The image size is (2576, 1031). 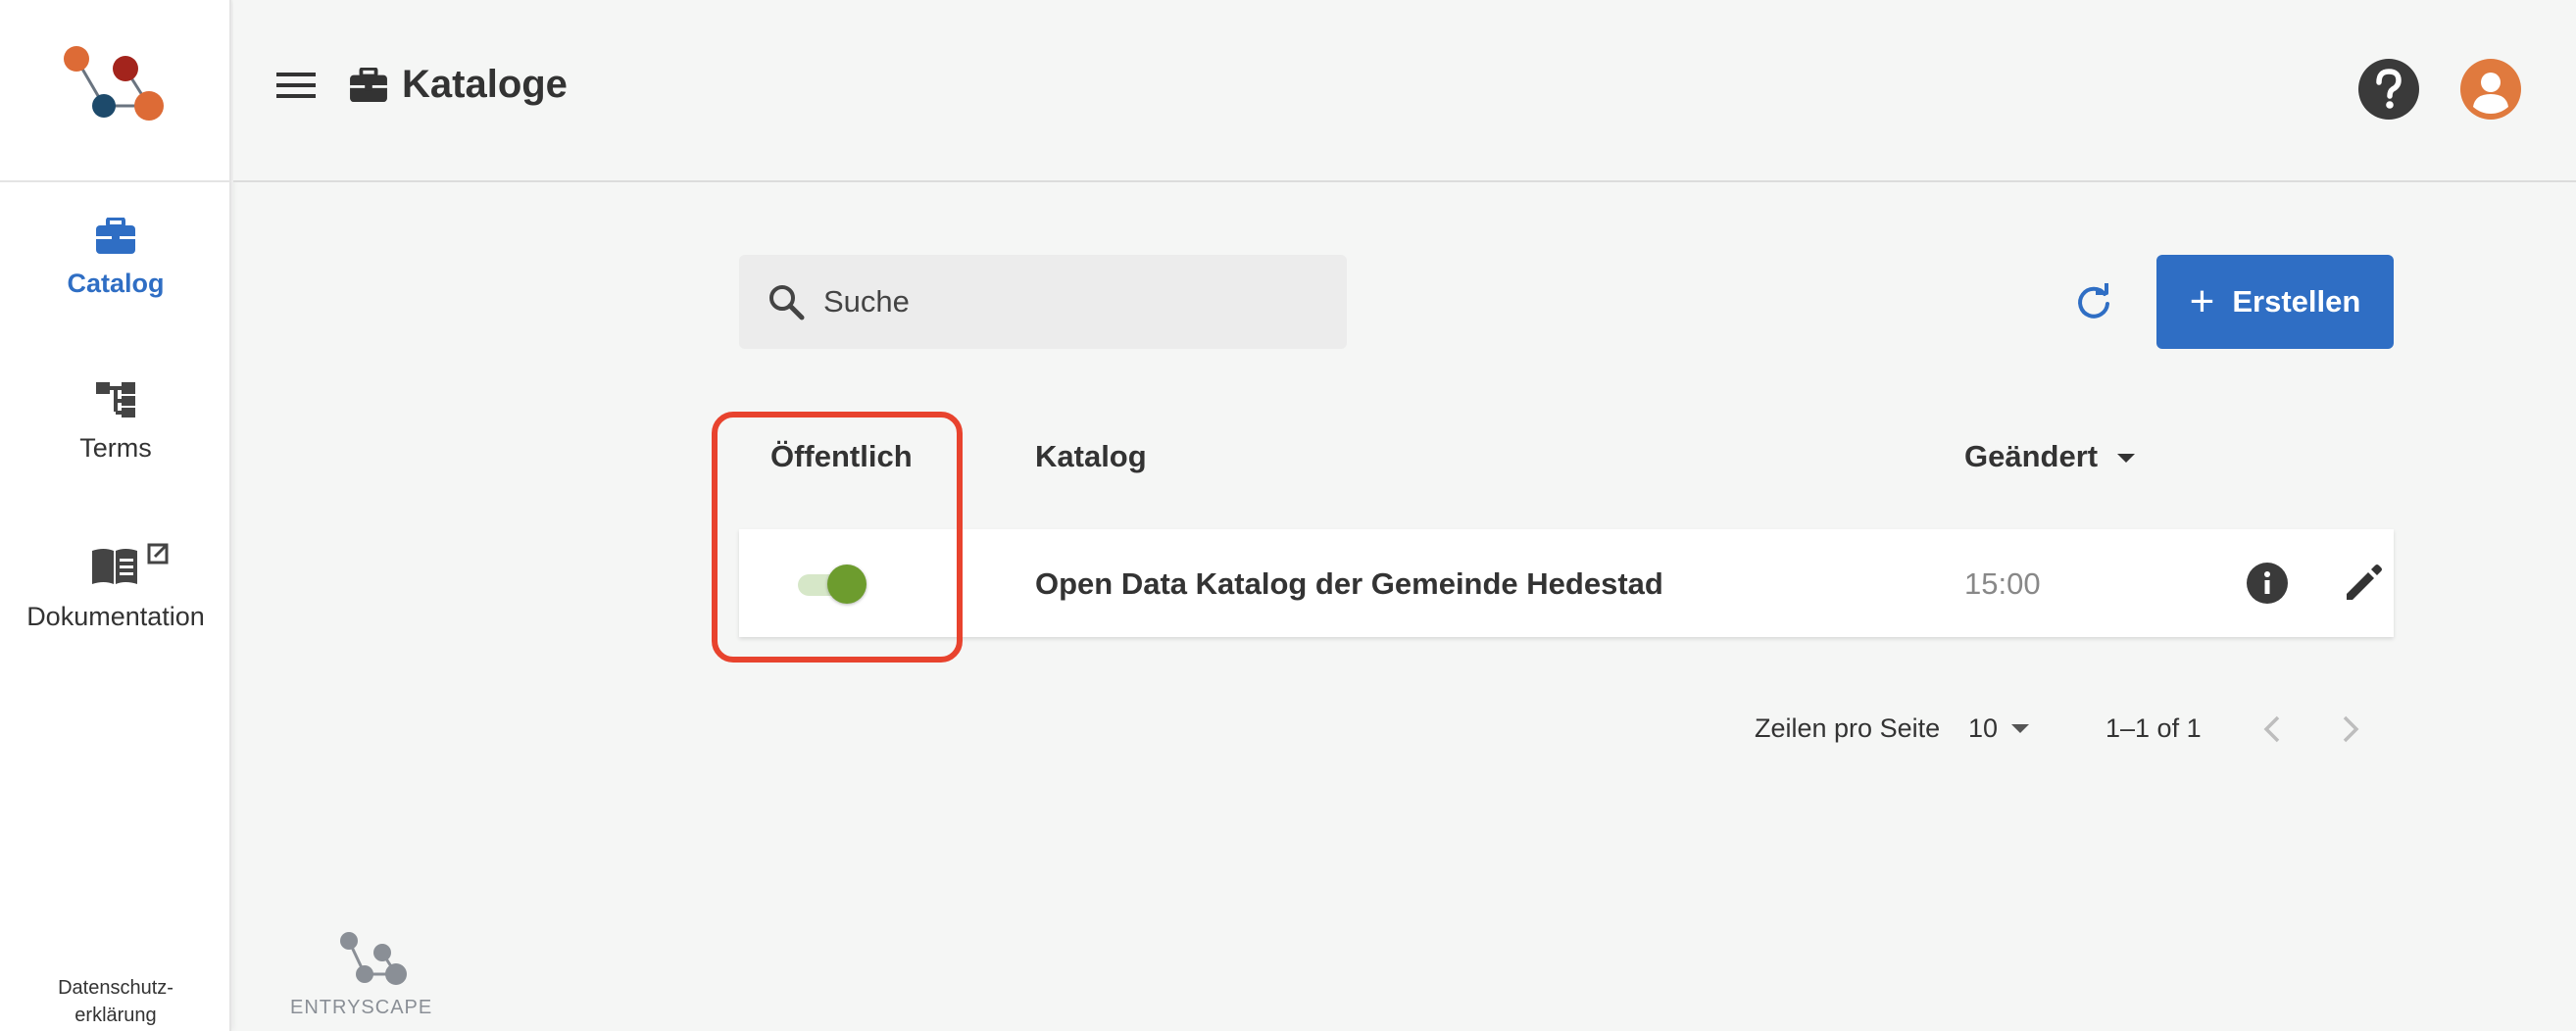 I want to click on sort-descending-icon, so click(x=2126, y=459).